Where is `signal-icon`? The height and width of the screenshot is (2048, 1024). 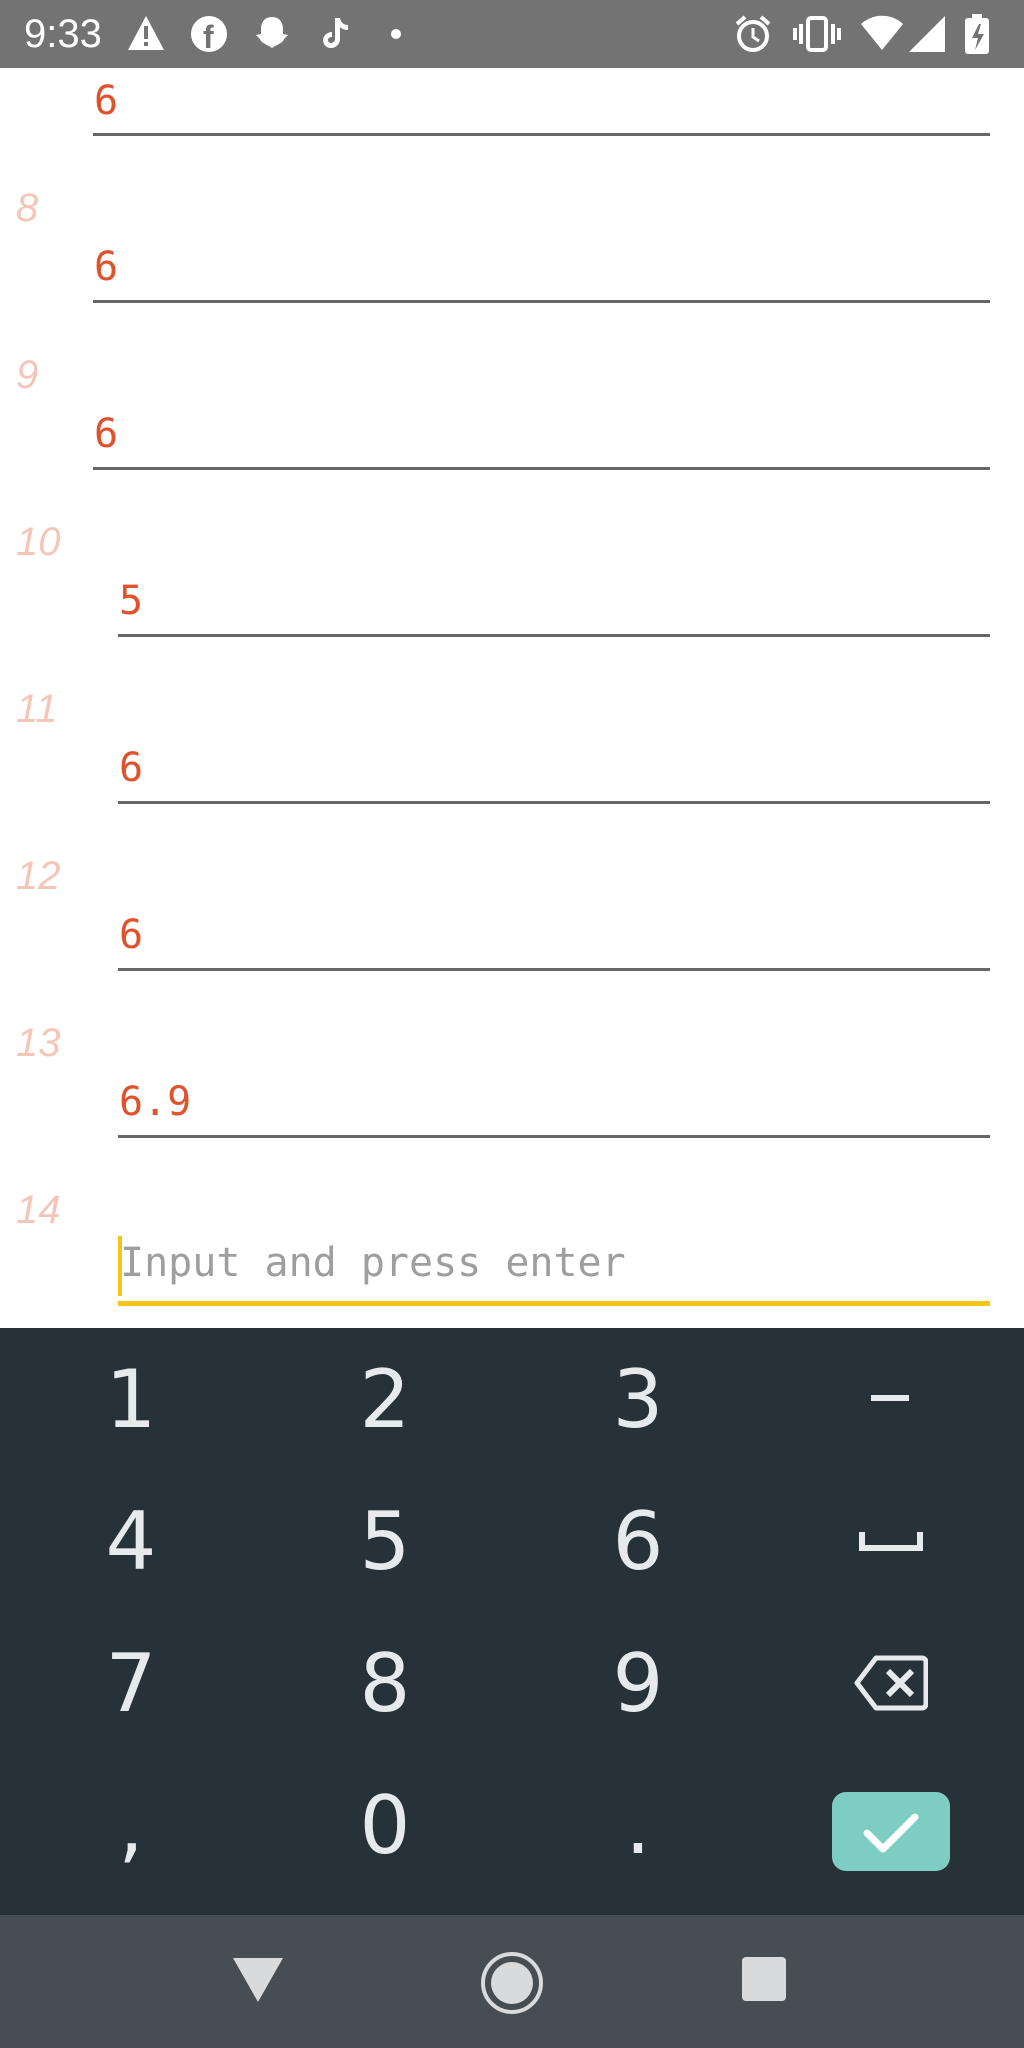
signal-icon is located at coordinates (927, 34).